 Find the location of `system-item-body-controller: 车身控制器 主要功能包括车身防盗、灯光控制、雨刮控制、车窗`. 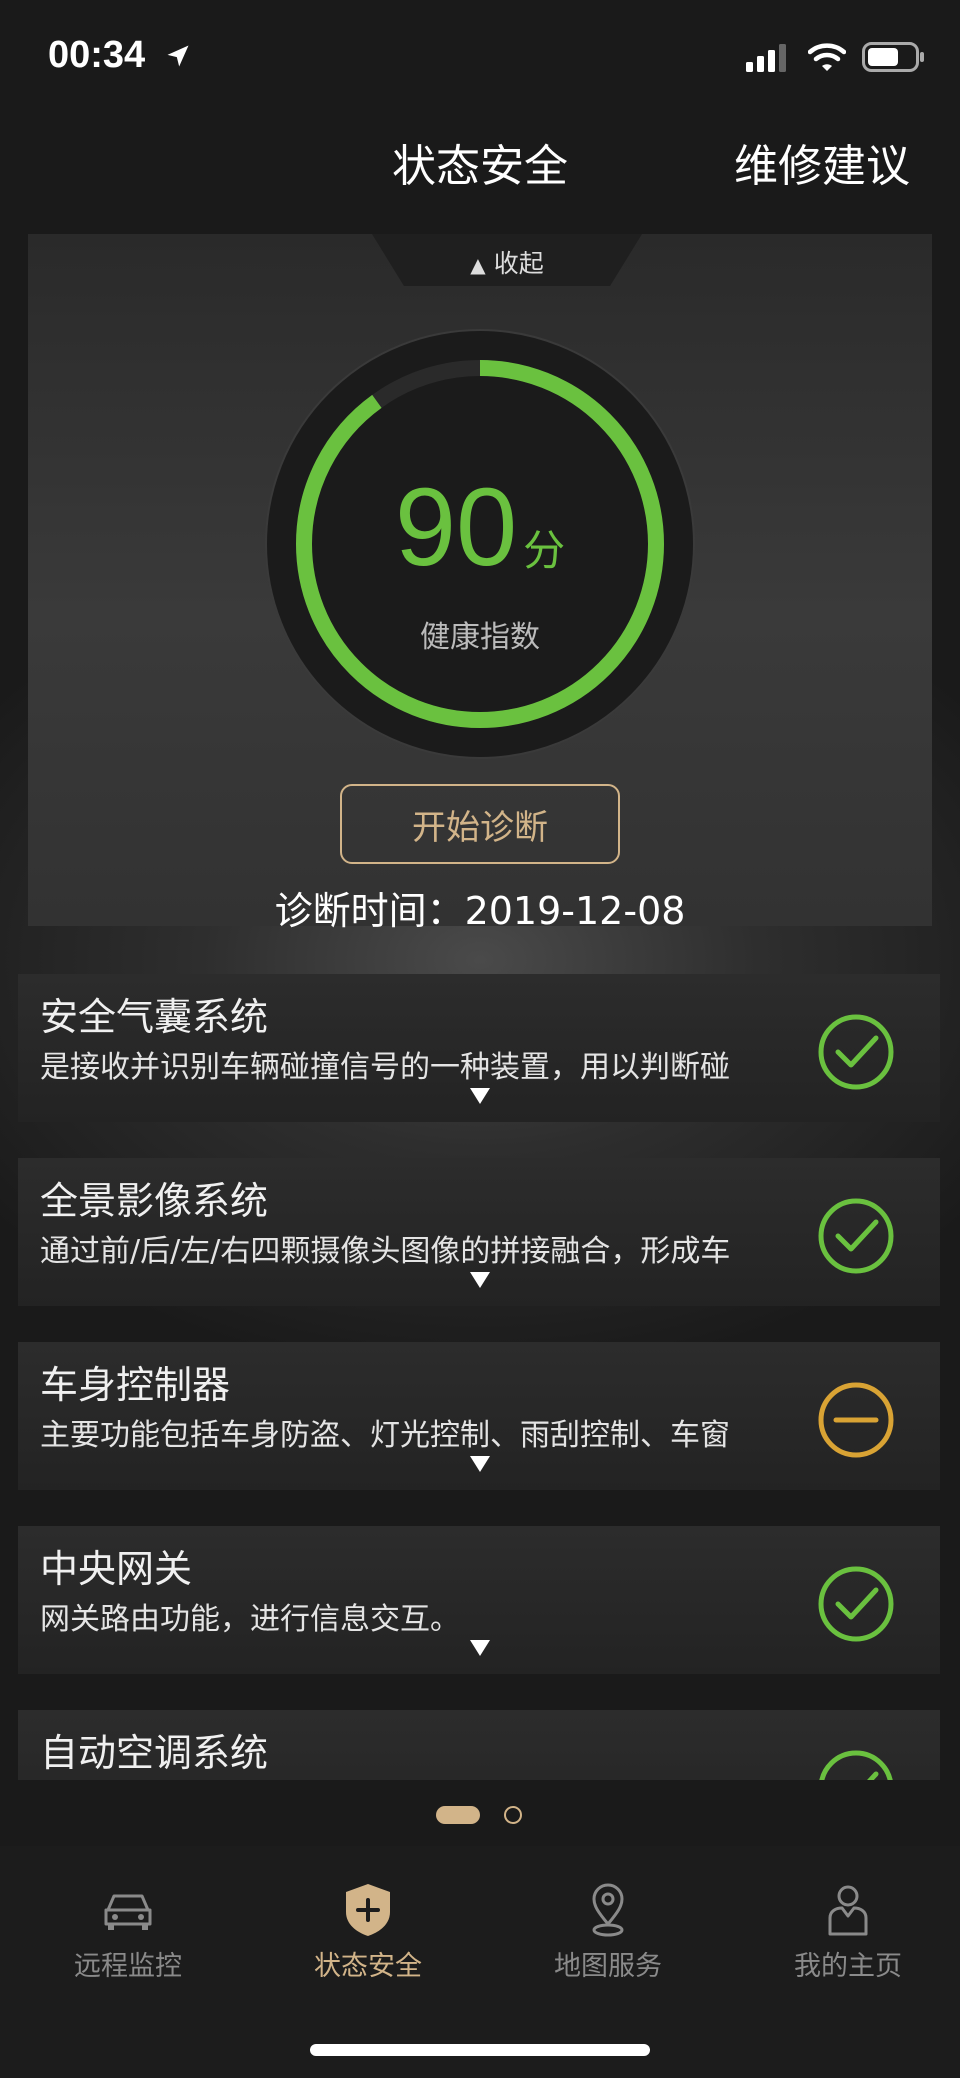

system-item-body-controller: 车身控制器 主要功能包括车身防盗、灯光控制、雨刮控制、车窗 is located at coordinates (479, 1416).